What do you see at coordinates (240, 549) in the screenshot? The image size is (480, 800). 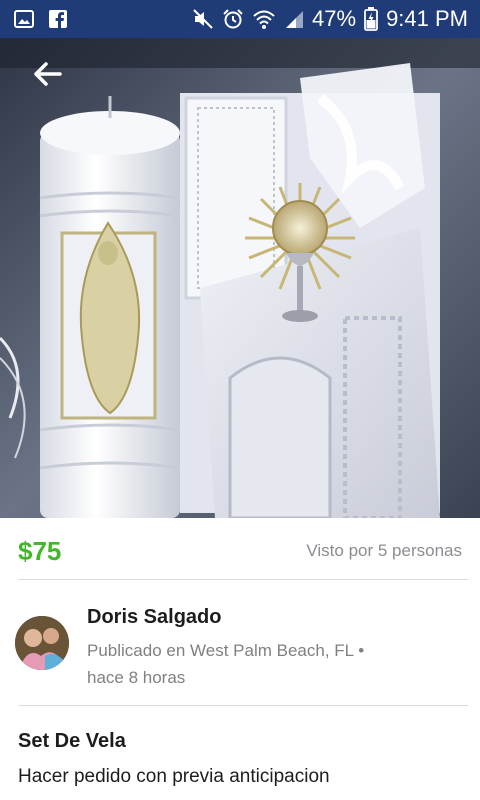 I see `price-row: $75 Visto por 5 personas` at bounding box center [240, 549].